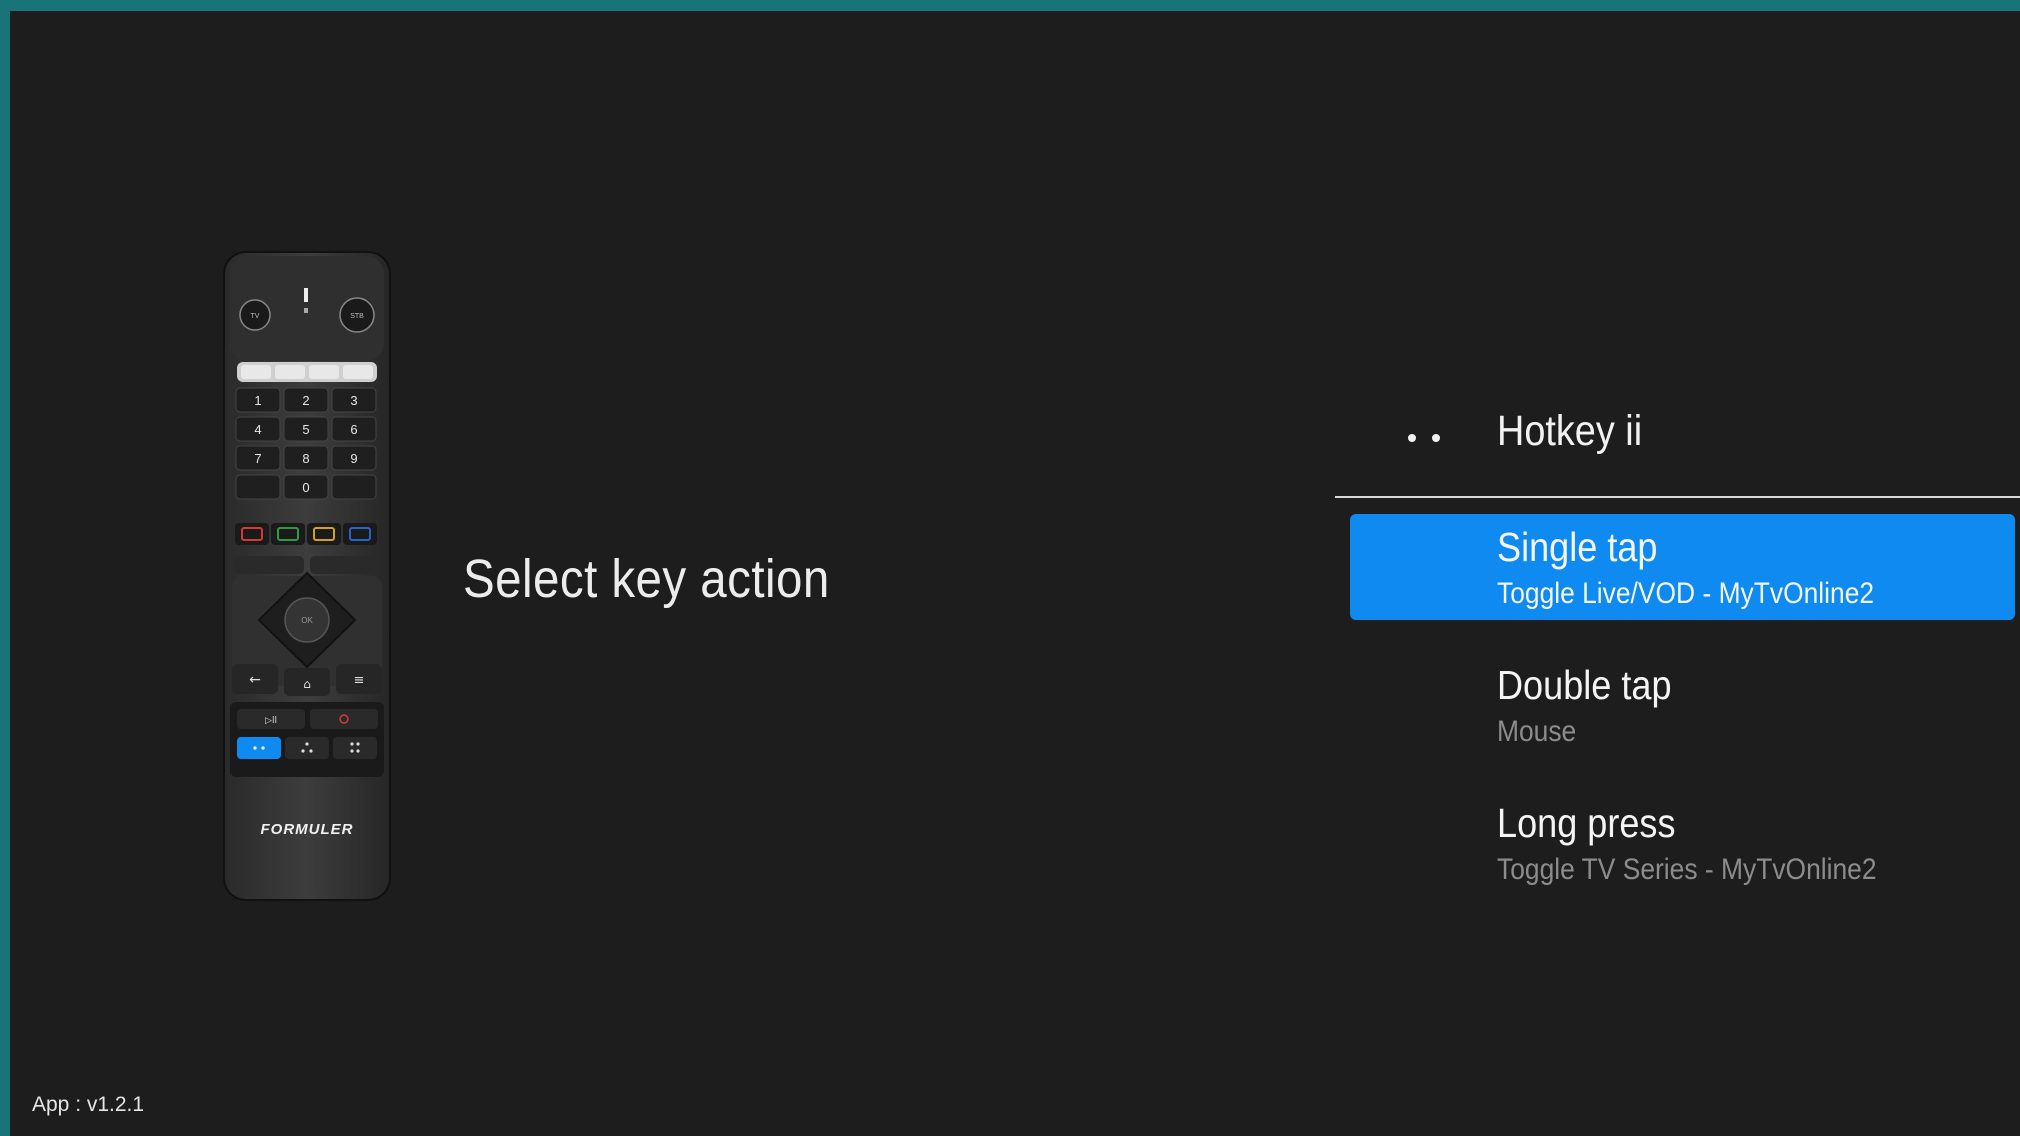  I want to click on hotkey-title: Hotkey ii, so click(1570, 431).